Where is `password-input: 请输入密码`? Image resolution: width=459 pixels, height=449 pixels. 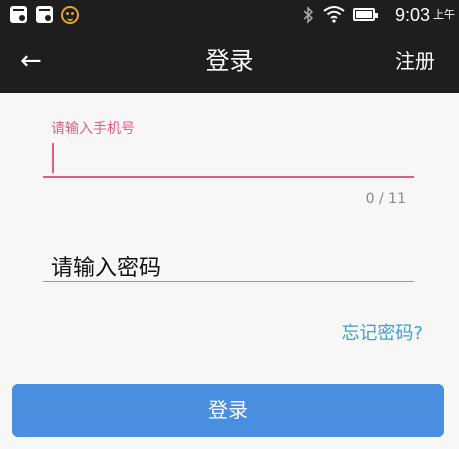
password-input: 请输入密码 is located at coordinates (106, 266).